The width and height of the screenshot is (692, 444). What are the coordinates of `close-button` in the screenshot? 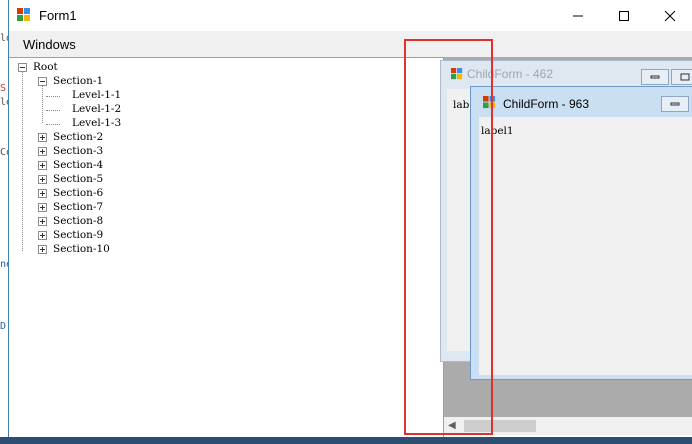 It's located at (669, 15).